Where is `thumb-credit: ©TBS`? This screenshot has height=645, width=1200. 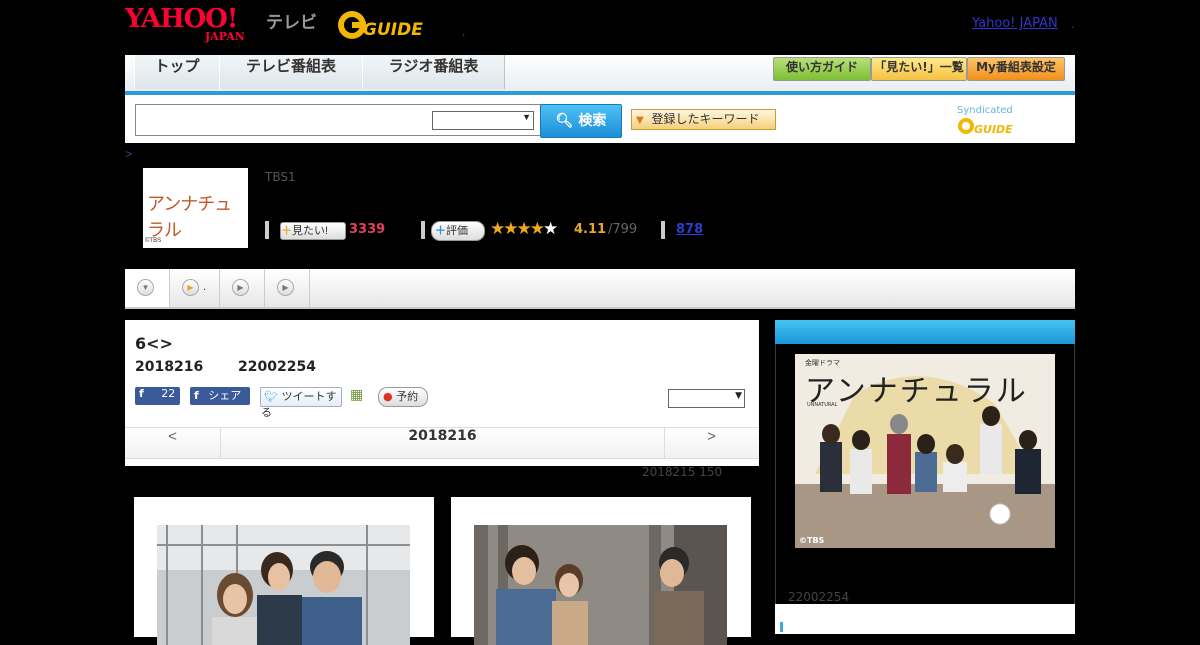 thumb-credit: ©TBS is located at coordinates (153, 241).